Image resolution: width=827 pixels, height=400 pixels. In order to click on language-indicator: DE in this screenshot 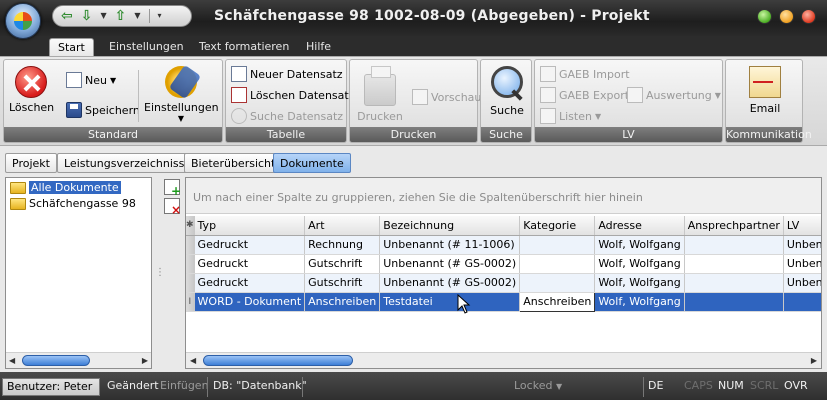, I will do `click(656, 385)`.